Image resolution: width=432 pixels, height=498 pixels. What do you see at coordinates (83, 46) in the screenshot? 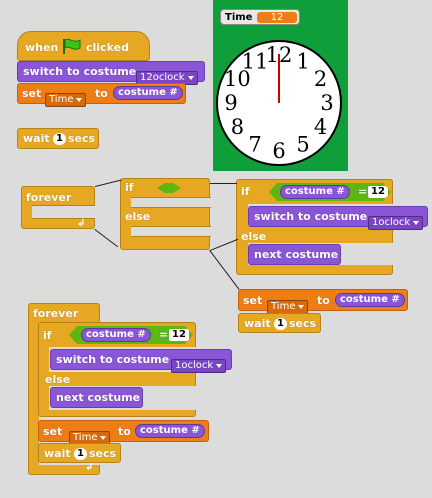
I see `when-flag-clicked-hat: when clicked` at bounding box center [83, 46].